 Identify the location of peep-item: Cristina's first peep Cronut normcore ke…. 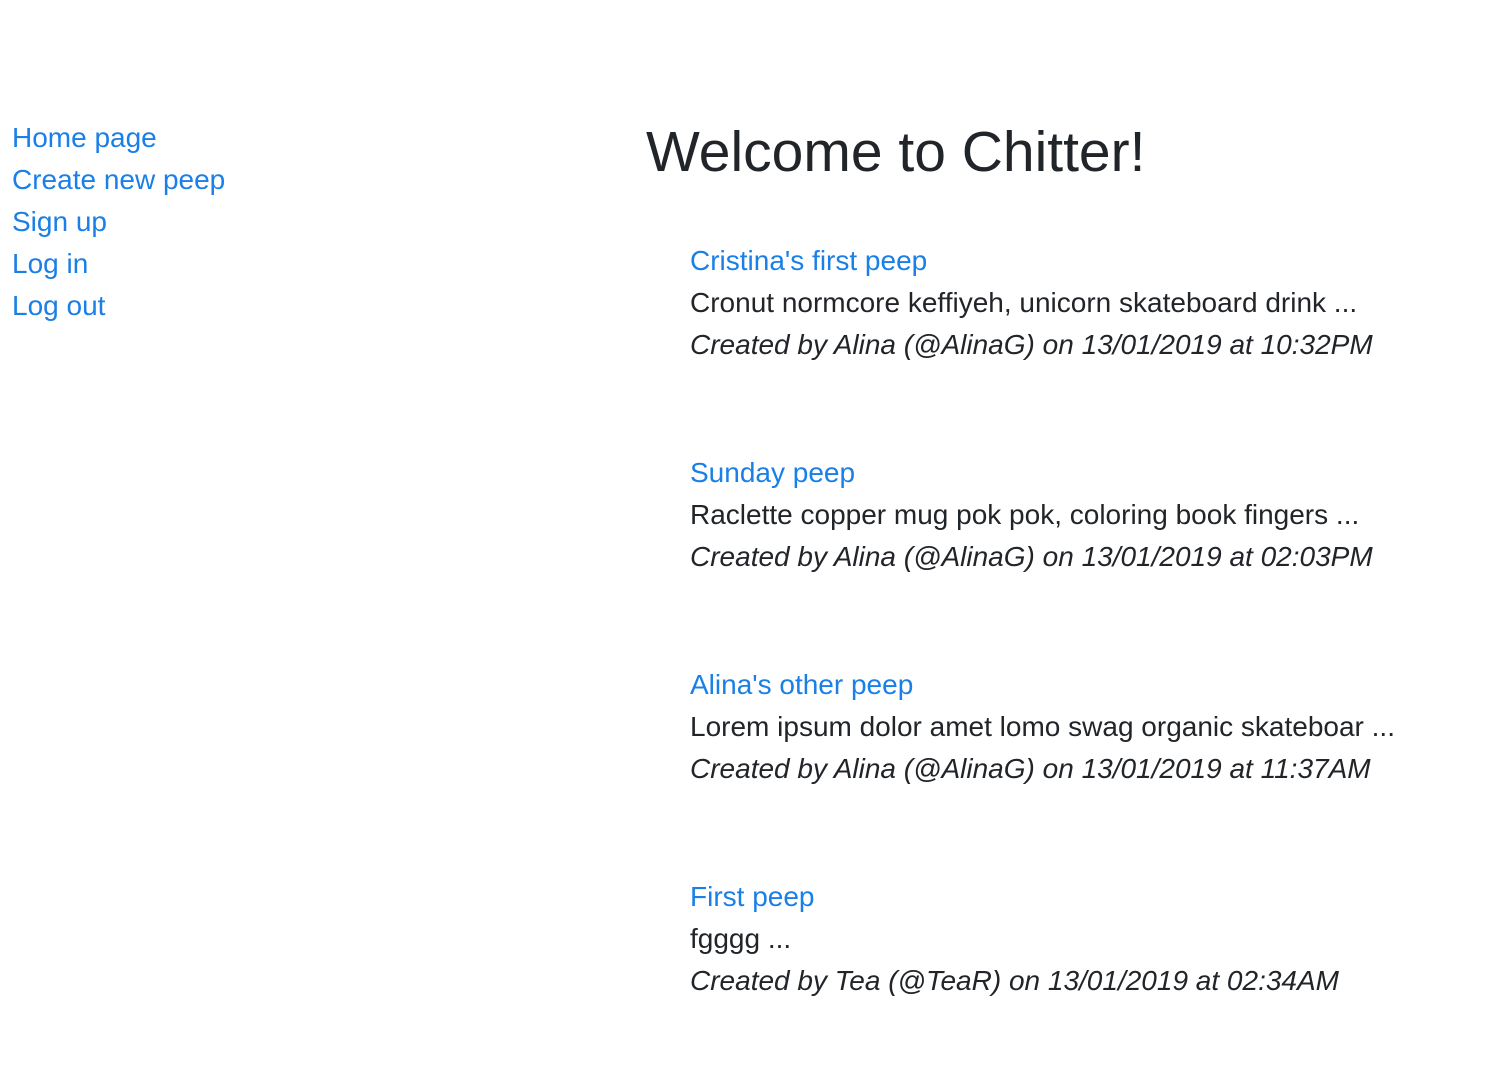
(1085, 346).